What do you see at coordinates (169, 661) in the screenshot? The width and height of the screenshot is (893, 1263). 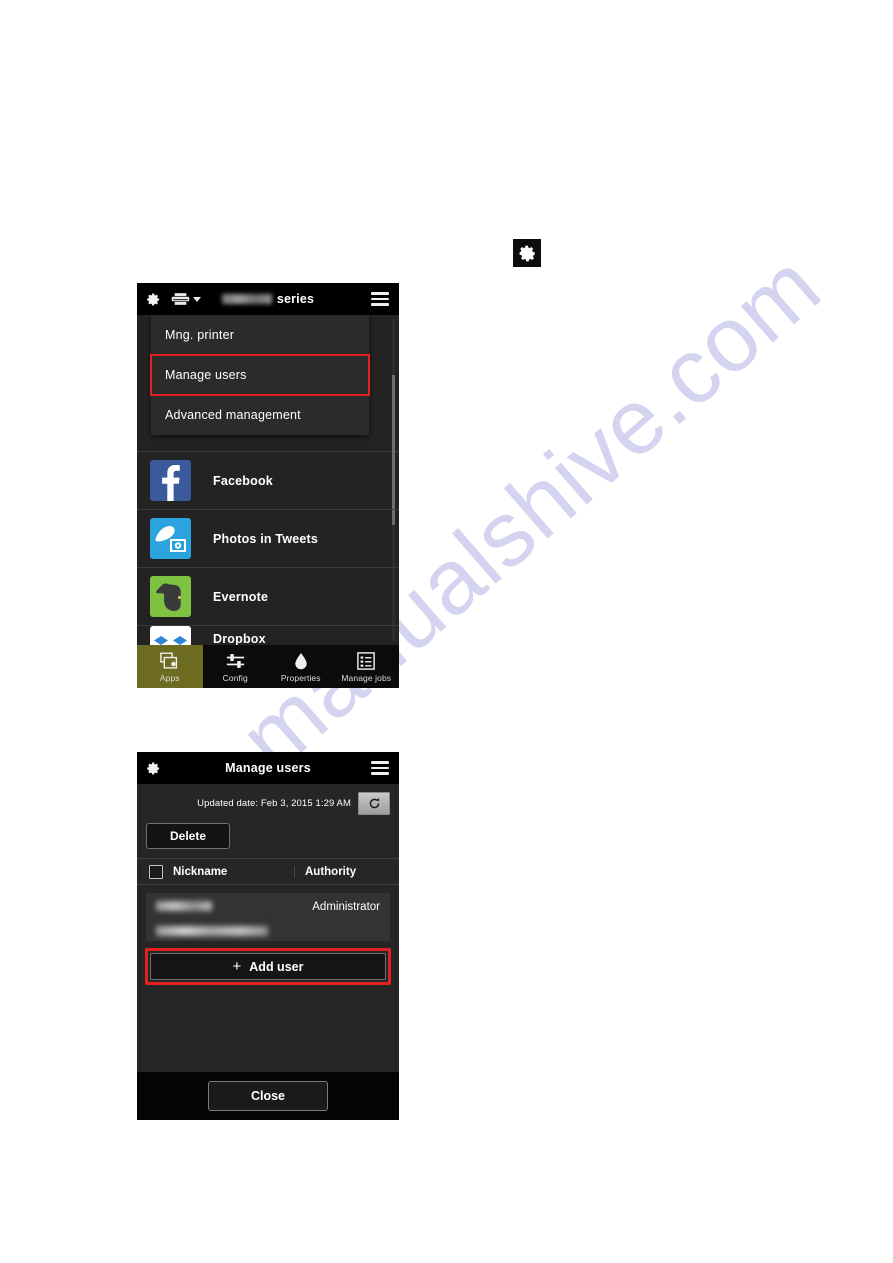 I see `apps-icon` at bounding box center [169, 661].